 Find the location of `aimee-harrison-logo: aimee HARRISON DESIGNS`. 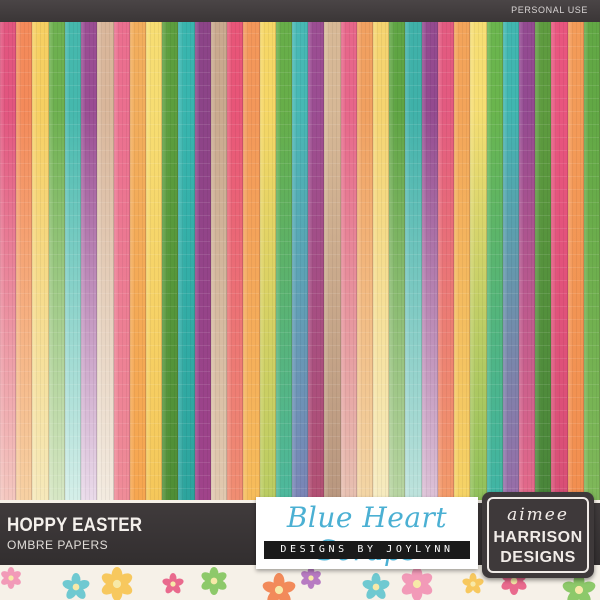

aimee-harrison-logo: aimee HARRISON DESIGNS is located at coordinates (538, 535).